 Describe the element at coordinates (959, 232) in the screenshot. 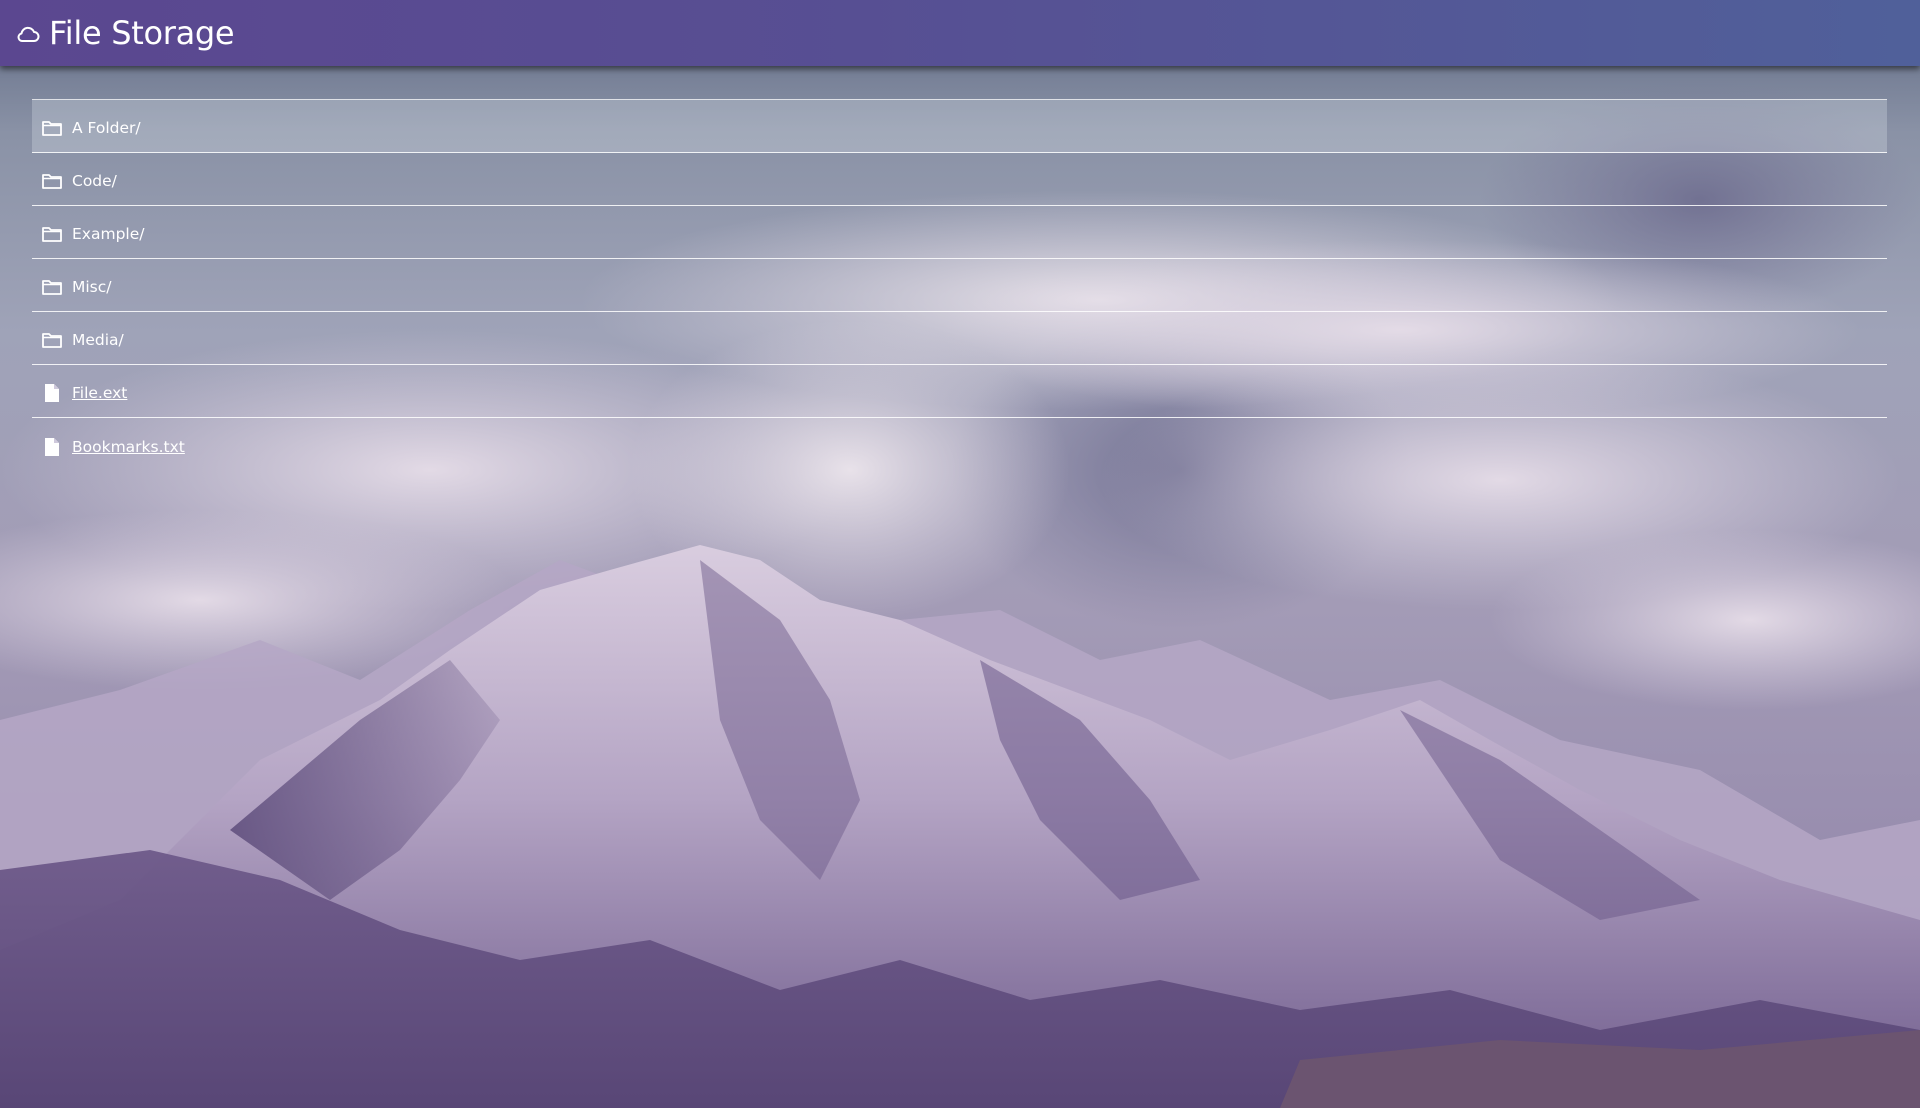

I see `list-item-folder: Example/` at that location.